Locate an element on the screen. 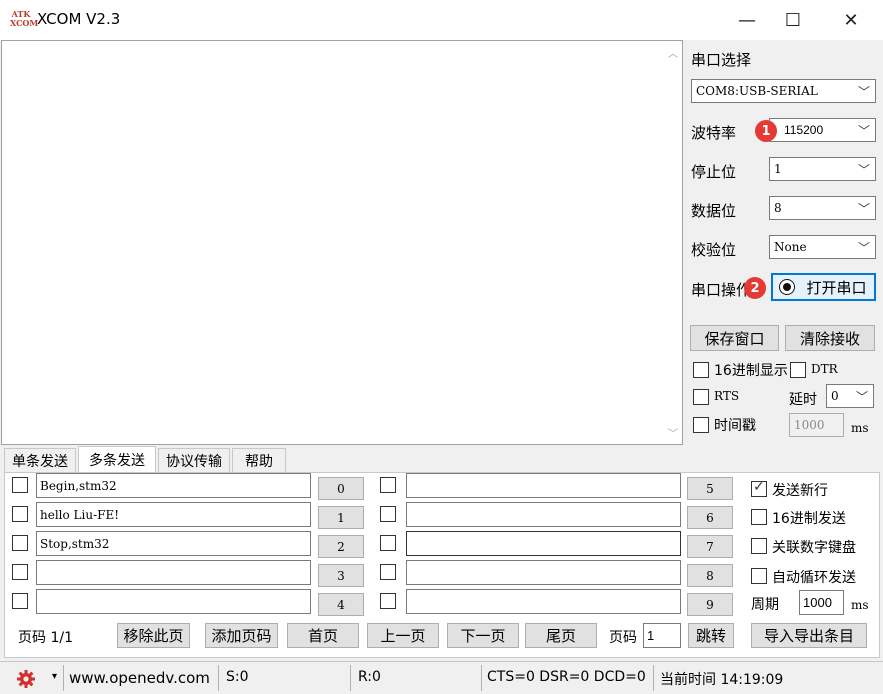 Image resolution: width=883 pixels, height=694 pixels. send-row-button: 4 is located at coordinates (341, 604).